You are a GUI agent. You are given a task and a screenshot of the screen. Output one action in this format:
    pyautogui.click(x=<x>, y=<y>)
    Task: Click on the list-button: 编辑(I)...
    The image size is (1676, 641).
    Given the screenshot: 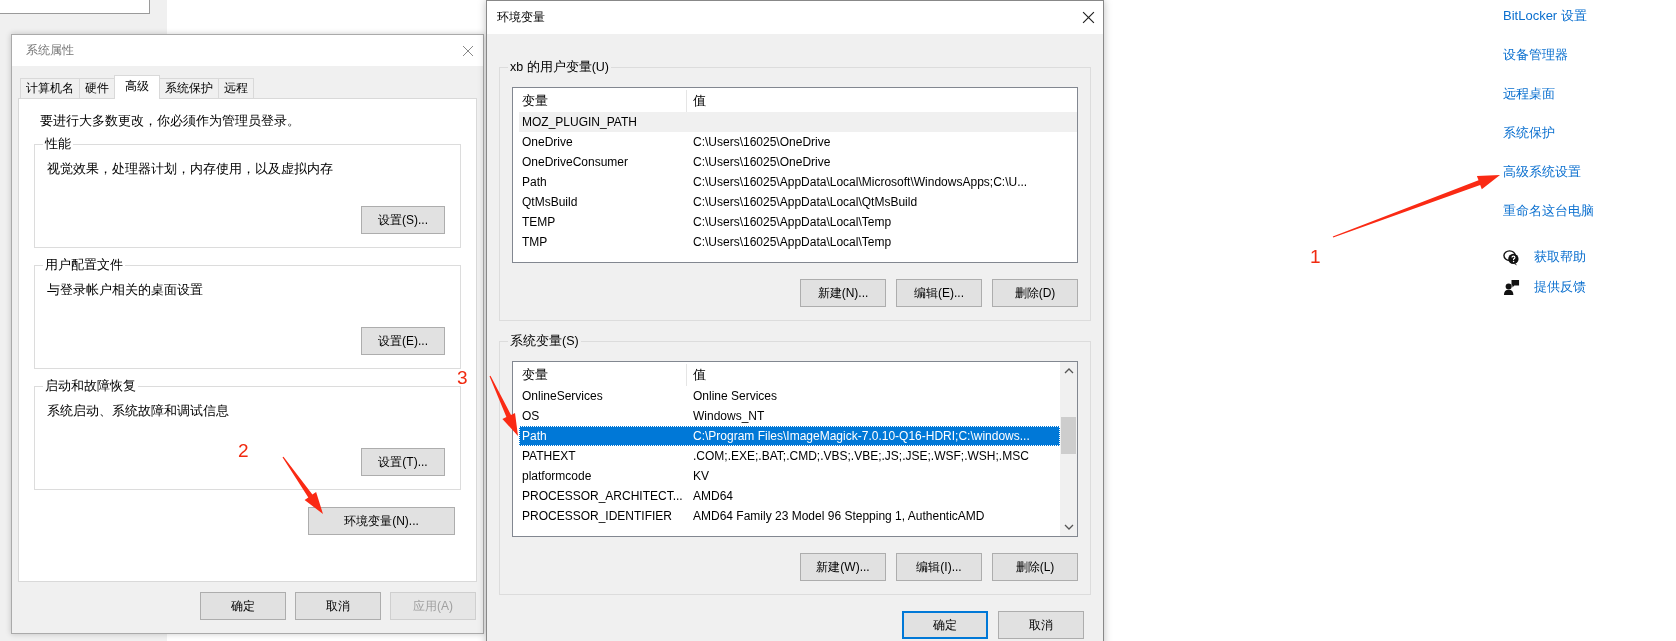 What is the action you would take?
    pyautogui.click(x=939, y=567)
    